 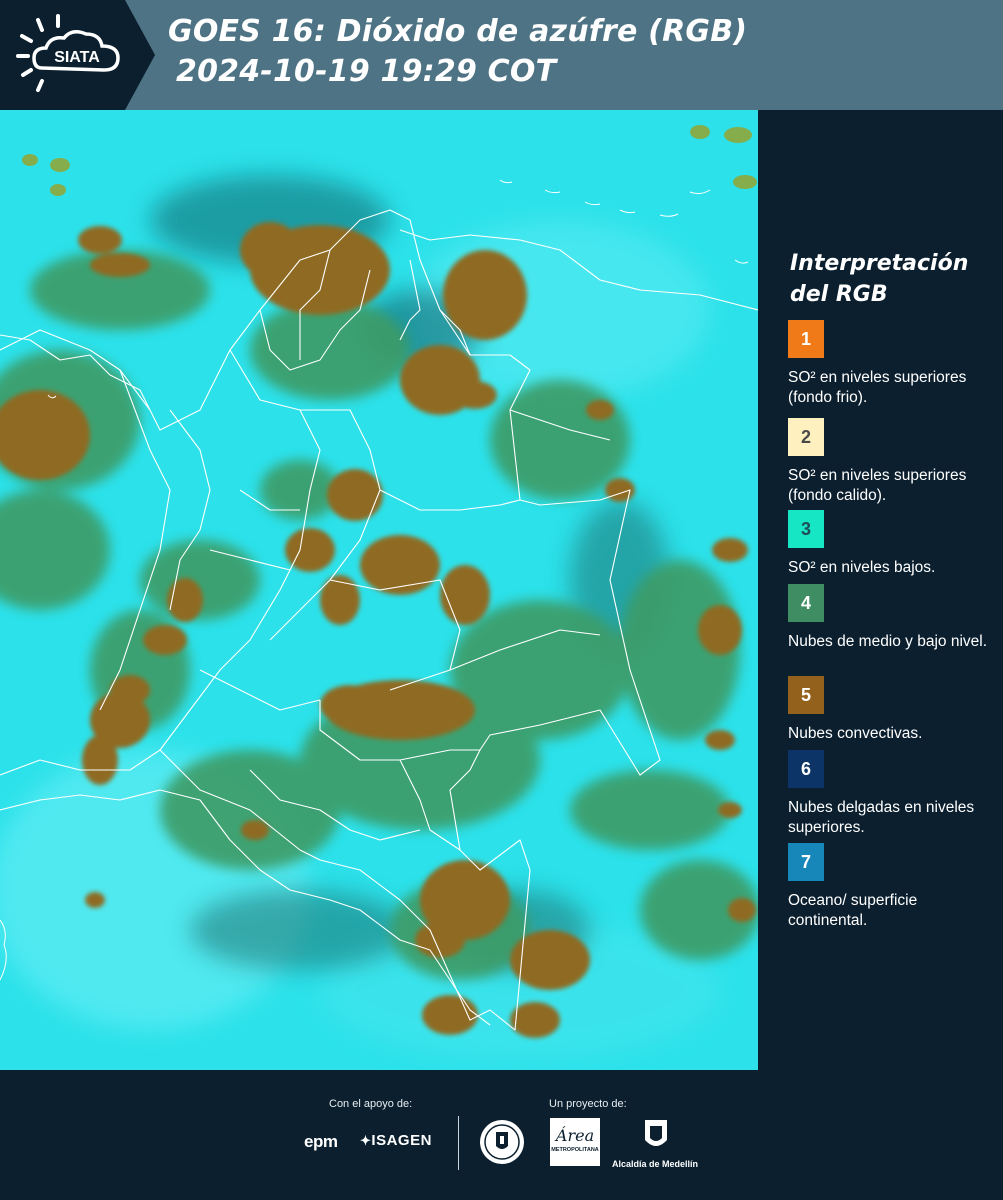 What do you see at coordinates (77, 57) in the screenshot?
I see `siata-logo-text: SIATA` at bounding box center [77, 57].